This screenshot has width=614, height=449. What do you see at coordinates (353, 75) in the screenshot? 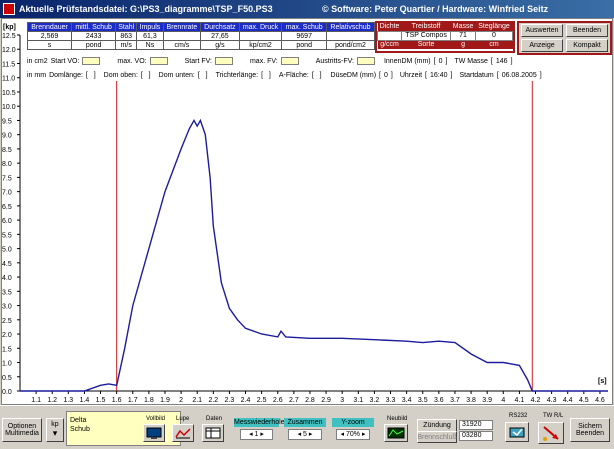
I see `duesen-dm-label: DüseDM (mm)` at bounding box center [353, 75].